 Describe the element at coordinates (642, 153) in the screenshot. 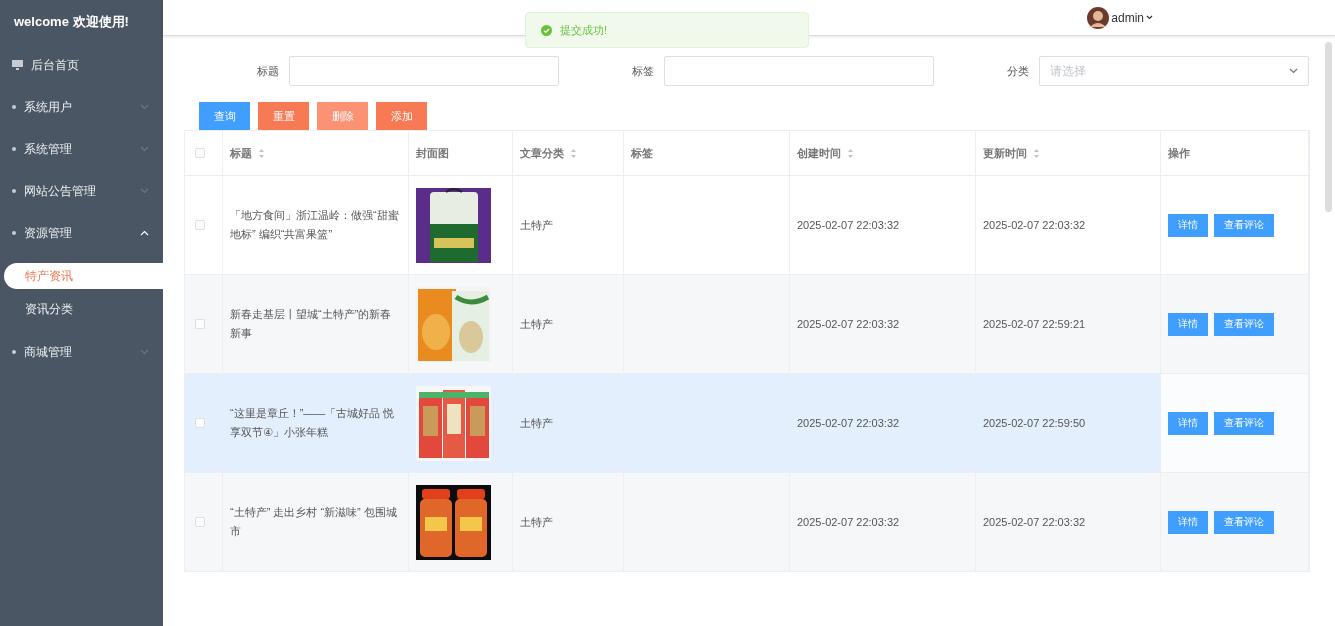

I see `column-header: 标签` at that location.